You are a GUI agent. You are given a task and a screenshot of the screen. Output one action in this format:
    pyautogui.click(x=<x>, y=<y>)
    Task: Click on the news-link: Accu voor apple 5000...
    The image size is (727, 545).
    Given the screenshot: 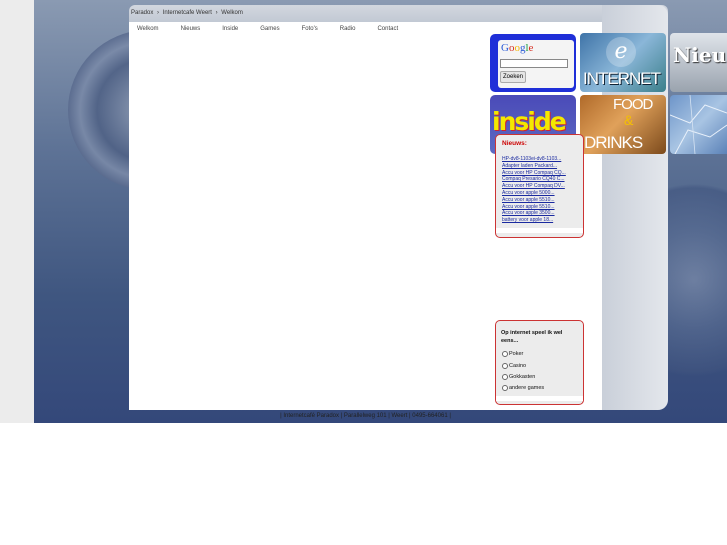 What is the action you would take?
    pyautogui.click(x=534, y=193)
    